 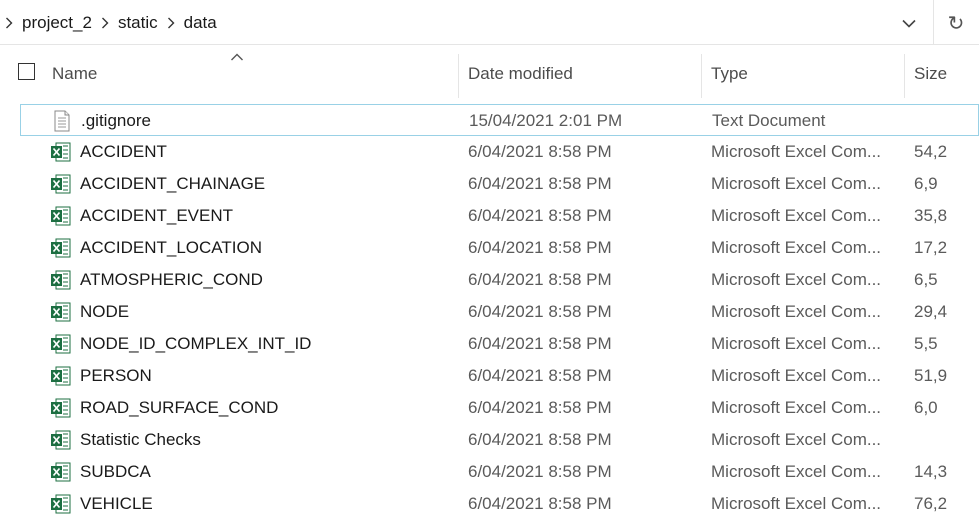 I want to click on file-size: 6,5, so click(x=926, y=279).